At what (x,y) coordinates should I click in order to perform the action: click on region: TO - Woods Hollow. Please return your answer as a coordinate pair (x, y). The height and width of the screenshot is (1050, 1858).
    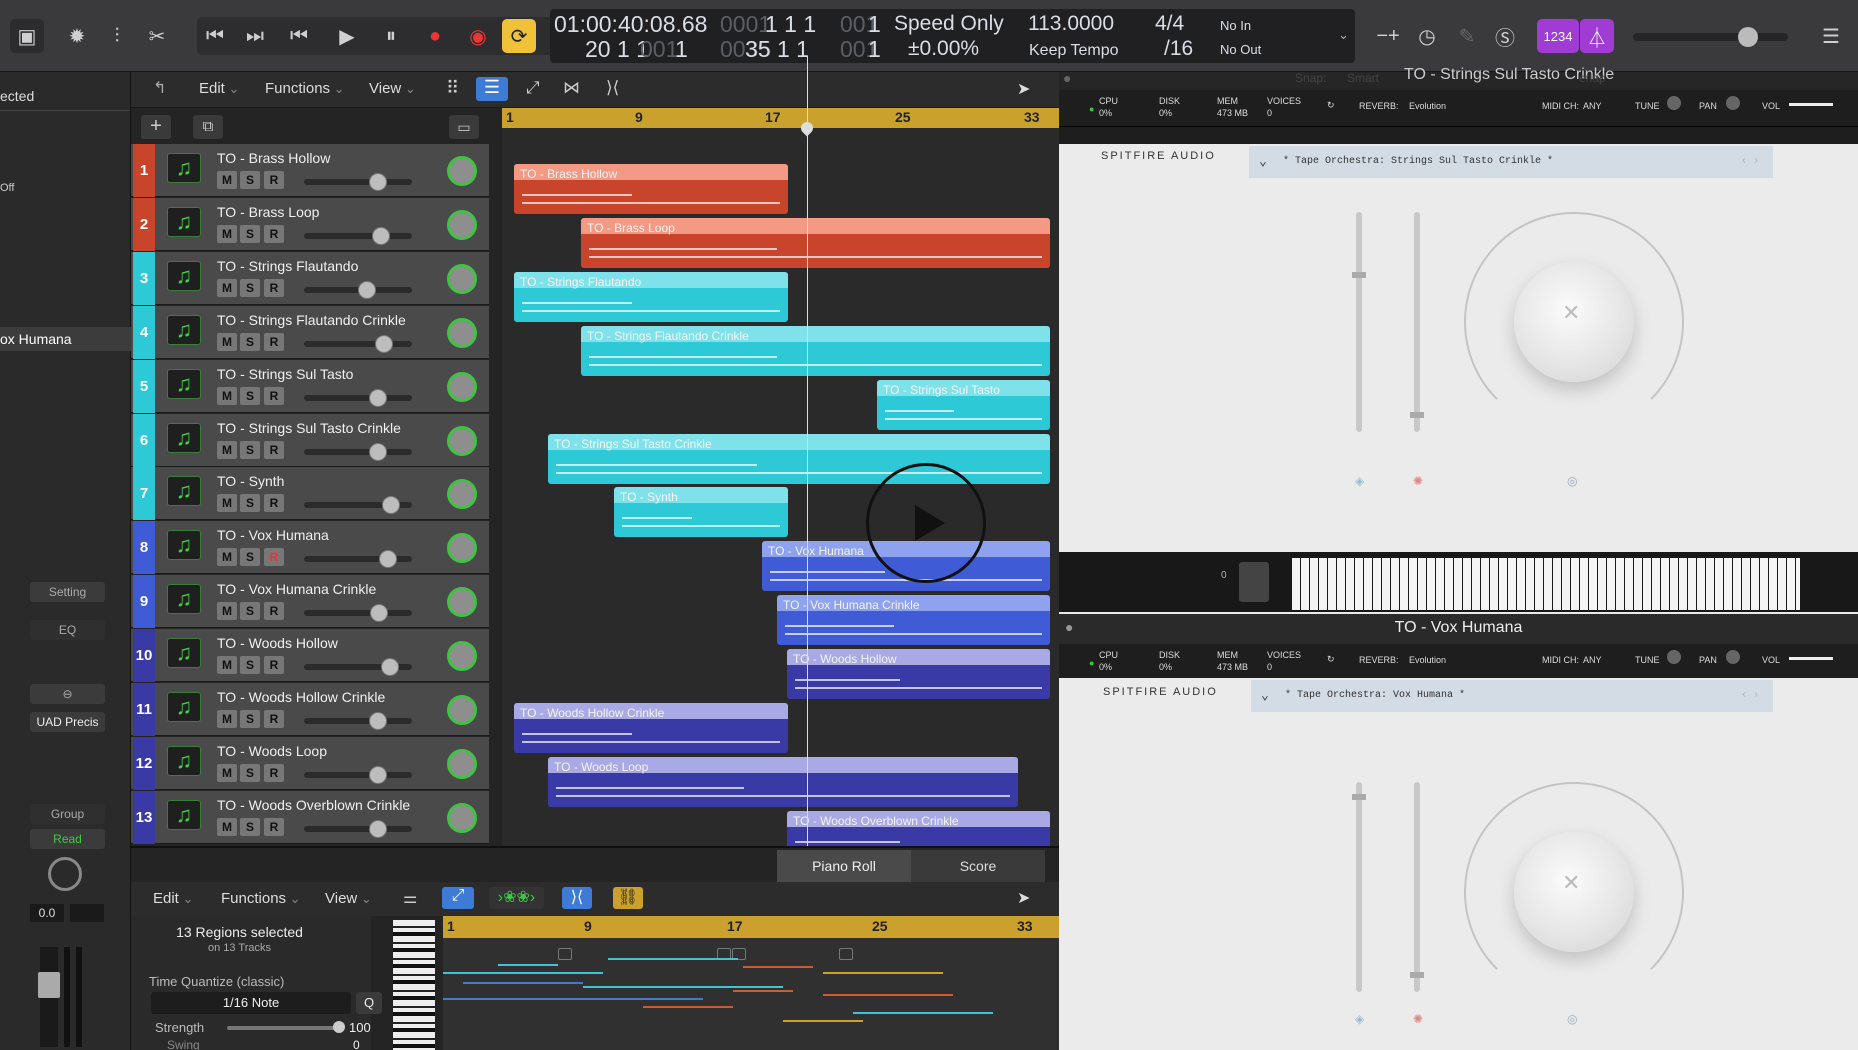
    Looking at the image, I should click on (918, 674).